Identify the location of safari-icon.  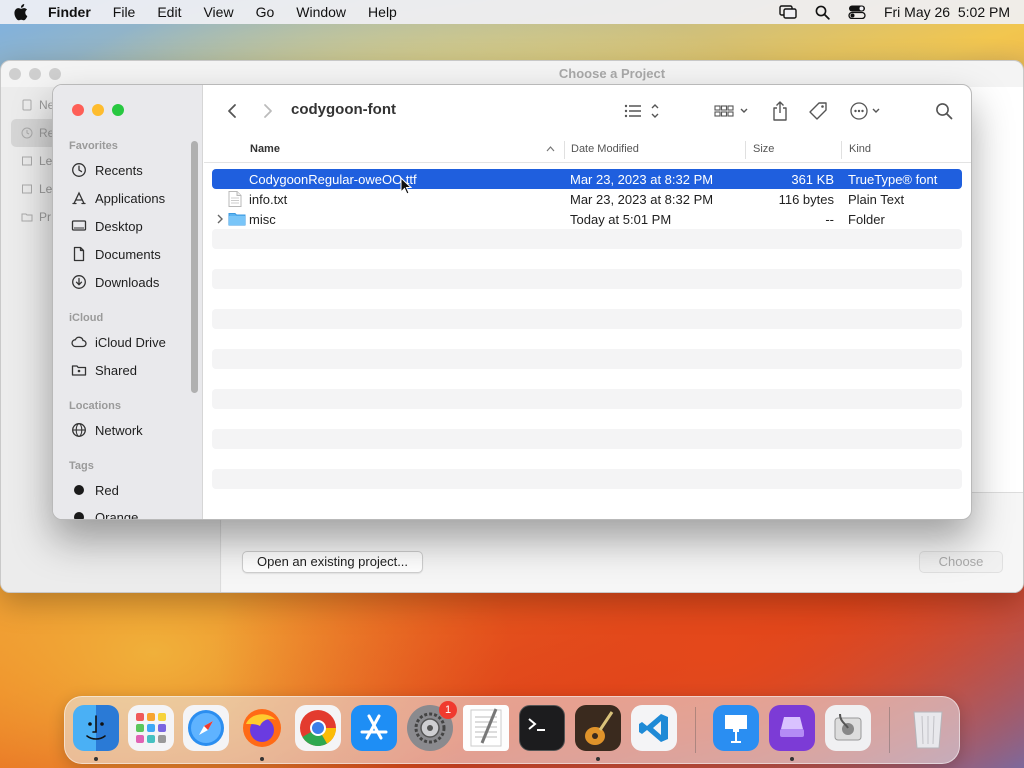
(206, 728).